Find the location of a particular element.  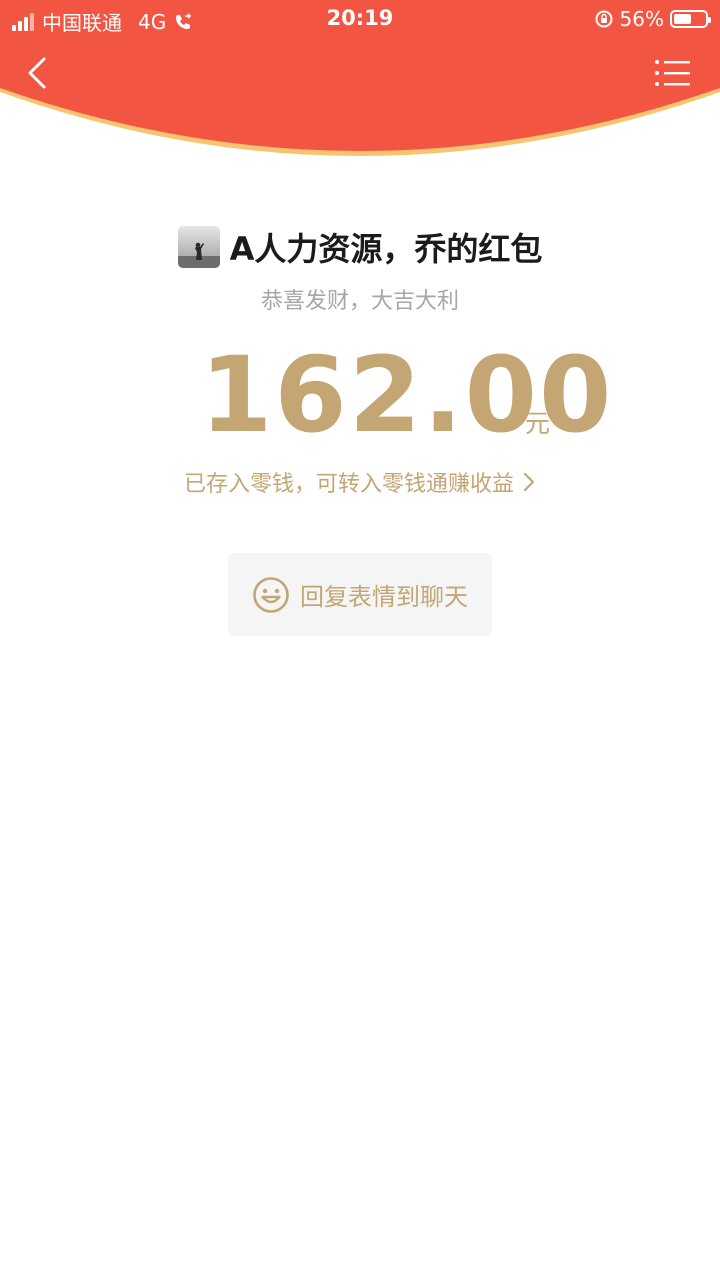

battery-icon is located at coordinates (690, 19).